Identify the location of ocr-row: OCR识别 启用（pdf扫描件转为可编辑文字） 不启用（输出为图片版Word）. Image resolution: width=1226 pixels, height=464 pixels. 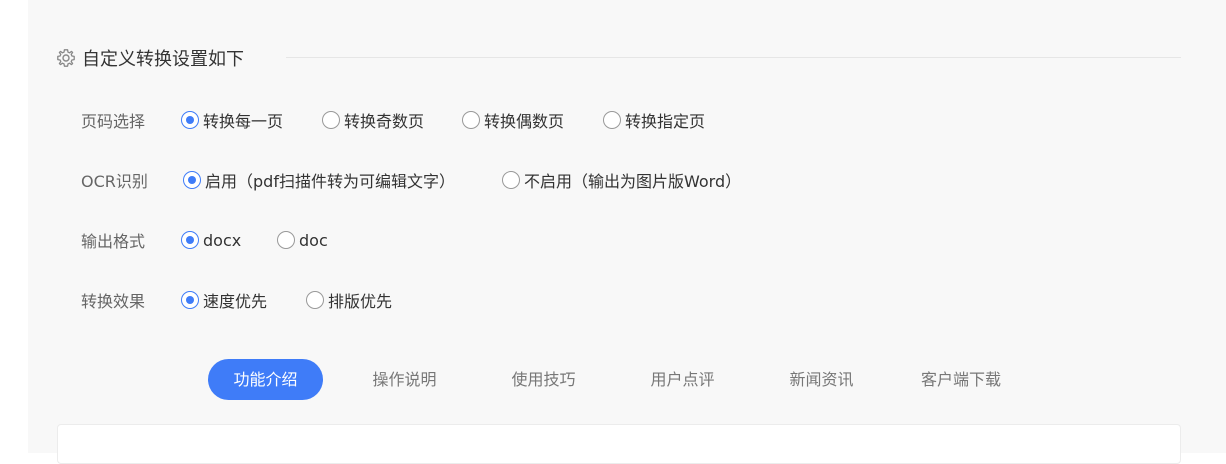
(411, 180).